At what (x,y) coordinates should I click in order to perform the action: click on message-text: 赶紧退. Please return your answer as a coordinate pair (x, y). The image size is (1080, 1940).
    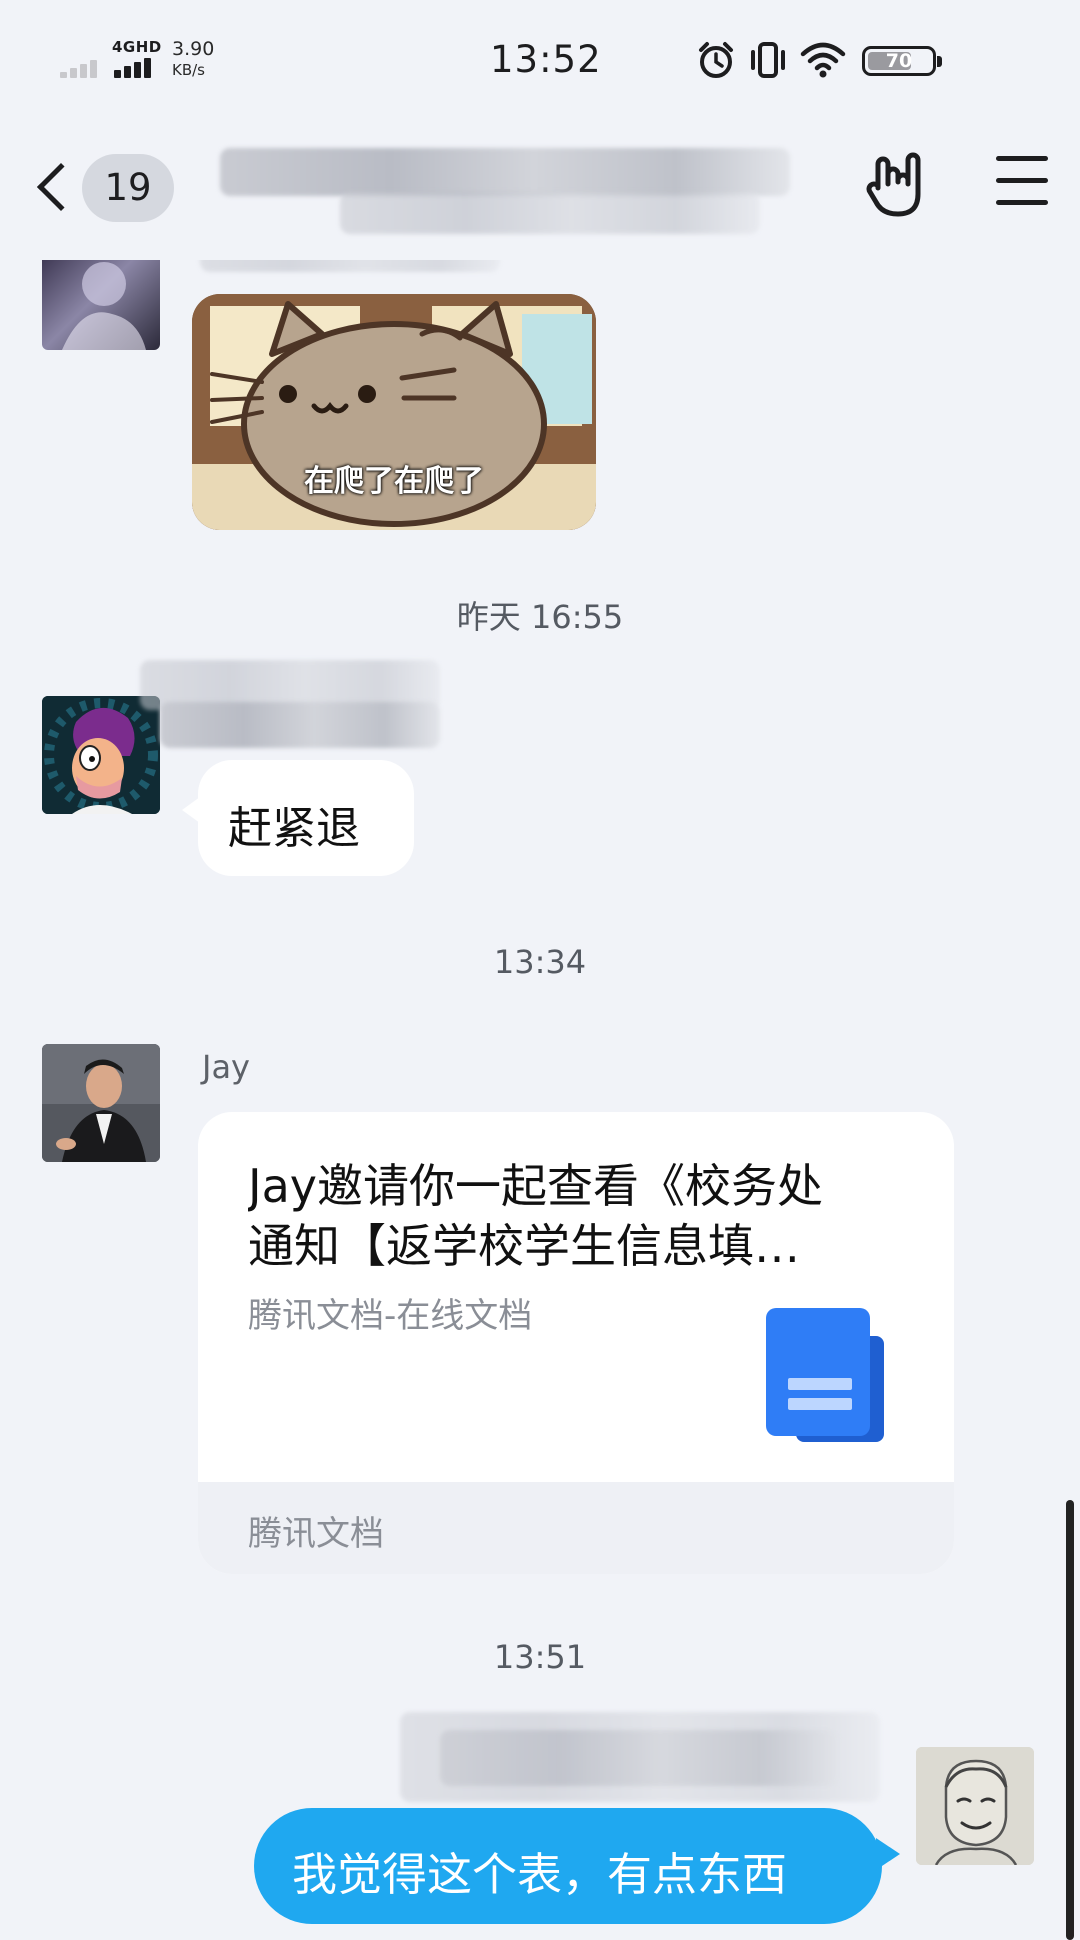
    Looking at the image, I should click on (294, 828).